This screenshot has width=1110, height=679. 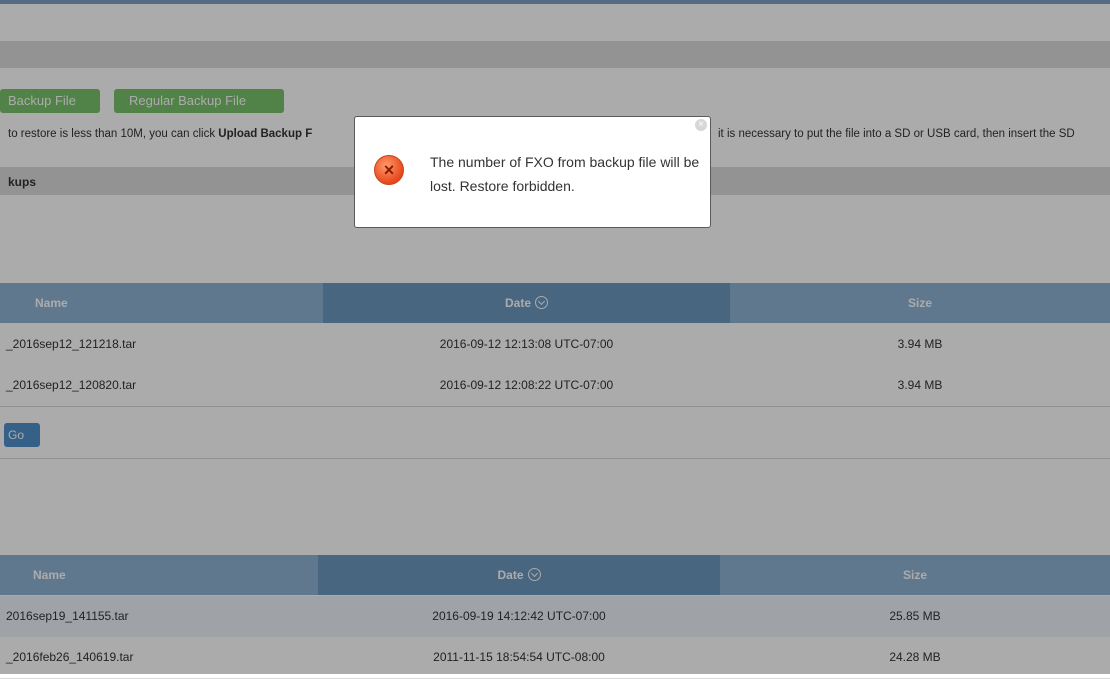 I want to click on error-icon: ×, so click(x=389, y=170).